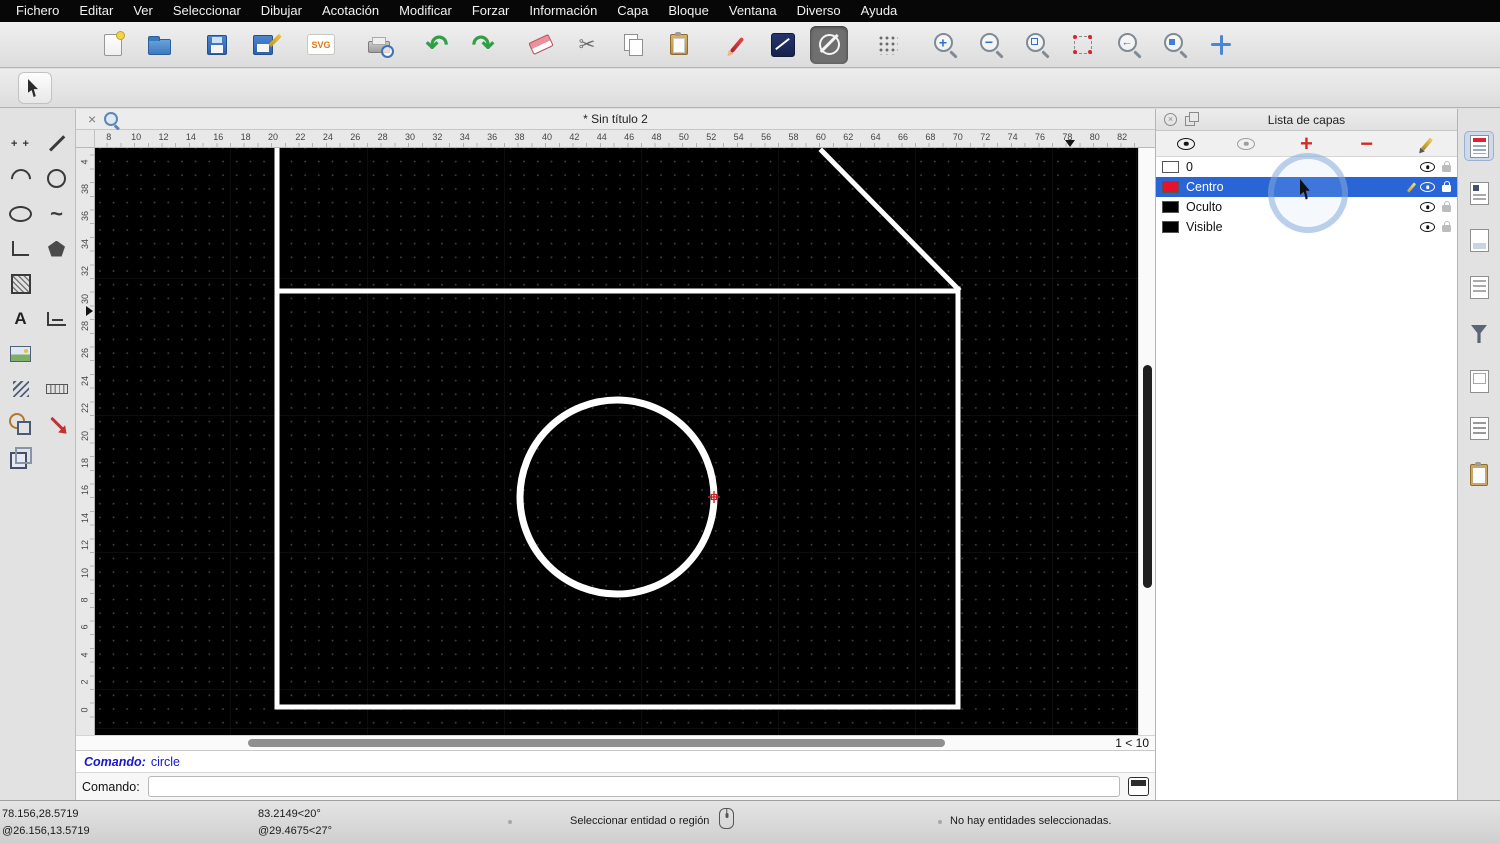  What do you see at coordinates (587, 45) in the screenshot?
I see `cut-icon` at bounding box center [587, 45].